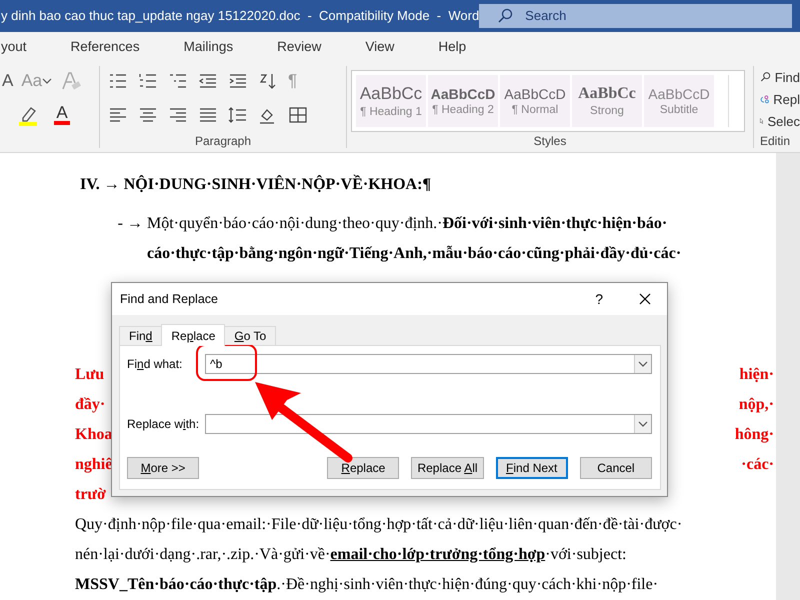 Image resolution: width=800 pixels, height=600 pixels. What do you see at coordinates (447, 468) in the screenshot?
I see `dialog-button: Replace All` at bounding box center [447, 468].